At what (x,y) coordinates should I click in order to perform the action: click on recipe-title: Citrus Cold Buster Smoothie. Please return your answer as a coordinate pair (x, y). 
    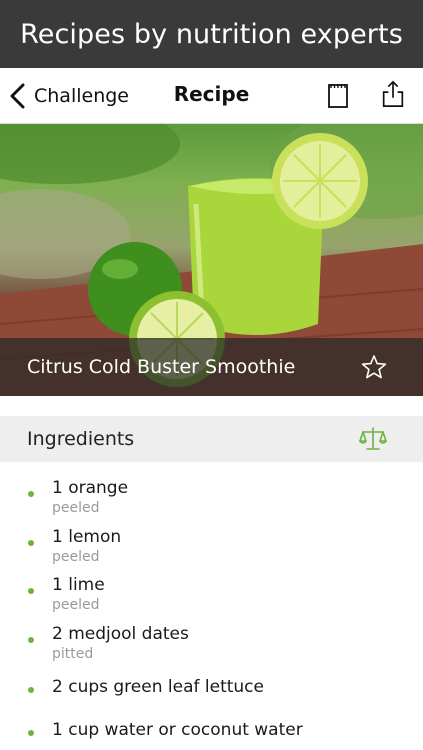
    Looking at the image, I should click on (161, 367).